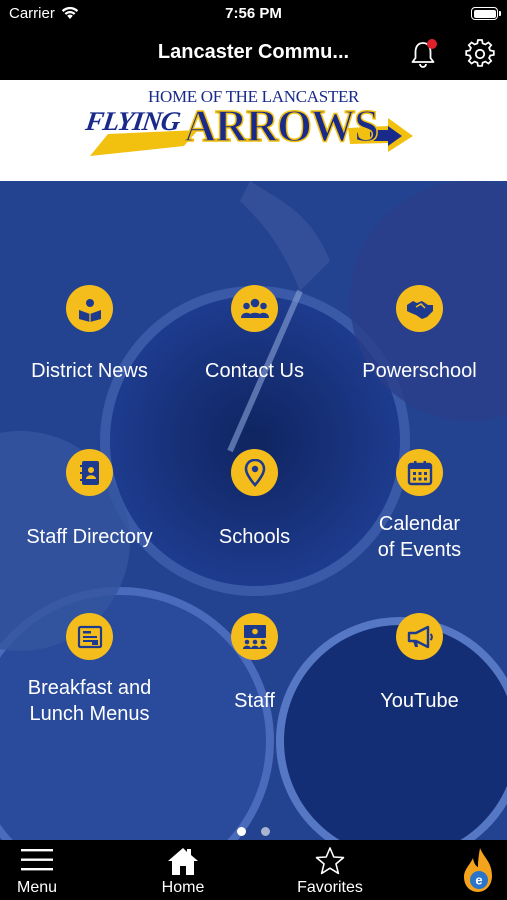  Describe the element at coordinates (254, 472) in the screenshot. I see `map-pin-icon` at that location.